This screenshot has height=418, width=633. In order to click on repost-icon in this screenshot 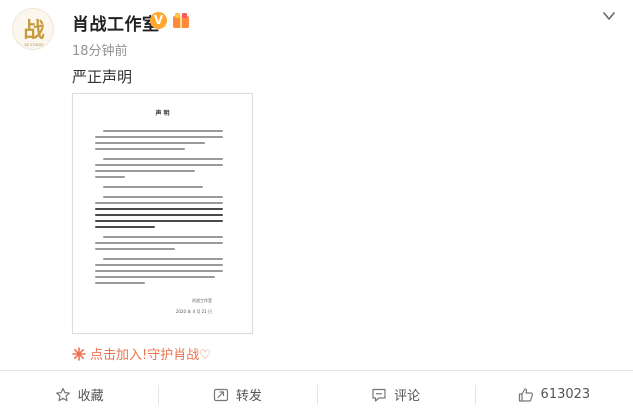, I will do `click(220, 394)`.